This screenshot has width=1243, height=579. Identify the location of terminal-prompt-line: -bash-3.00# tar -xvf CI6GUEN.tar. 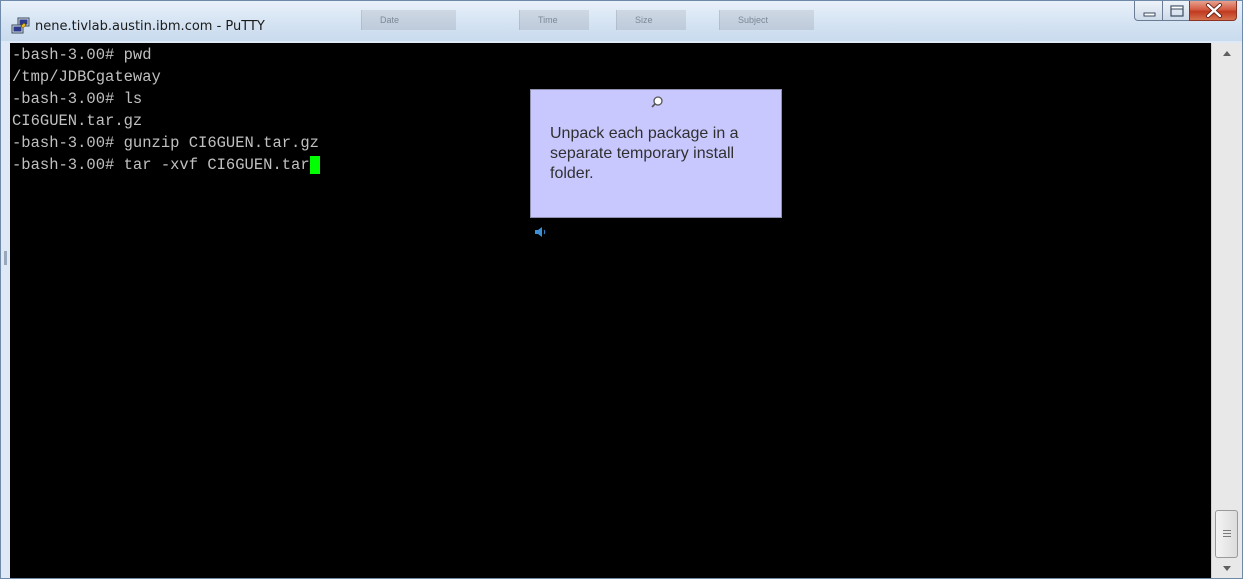
(166, 165).